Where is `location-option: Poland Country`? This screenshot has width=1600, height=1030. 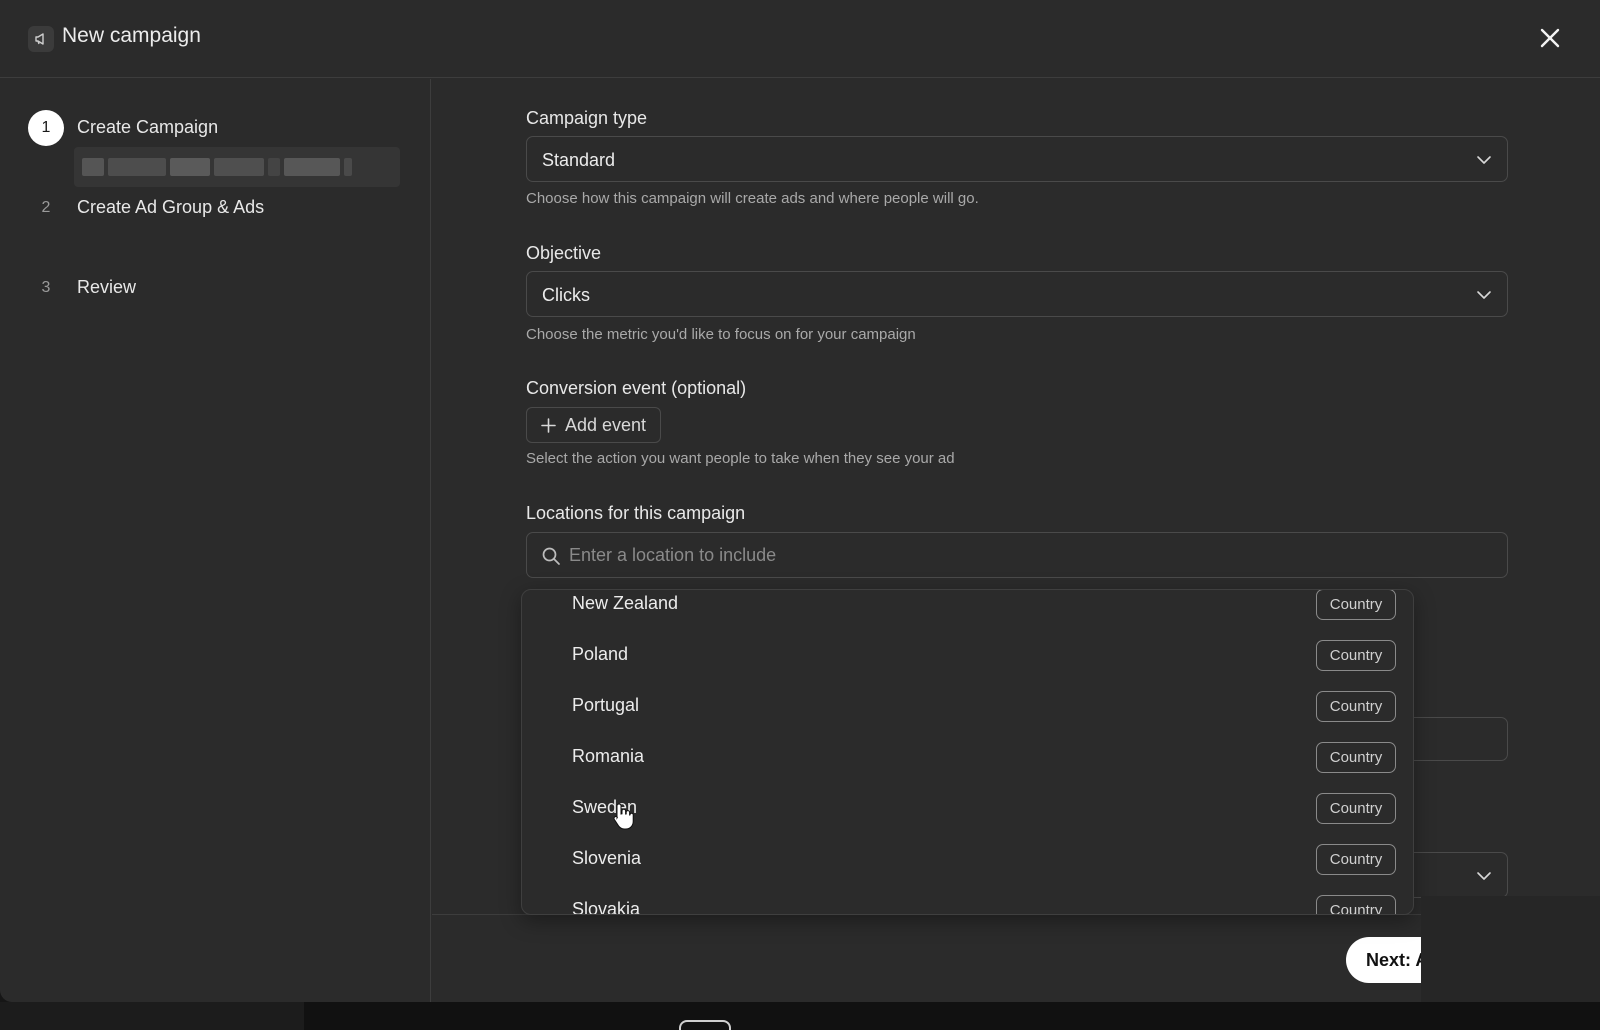 location-option: Poland Country is located at coordinates (967, 655).